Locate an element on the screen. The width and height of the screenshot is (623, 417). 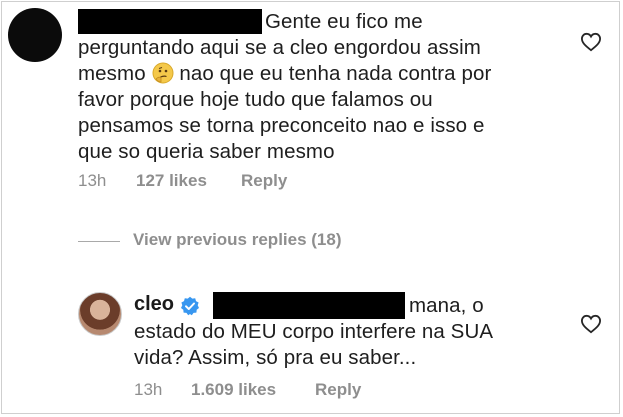
reply-text-line2: estado do MEU corpo interfere na SUA is located at coordinates (314, 331).